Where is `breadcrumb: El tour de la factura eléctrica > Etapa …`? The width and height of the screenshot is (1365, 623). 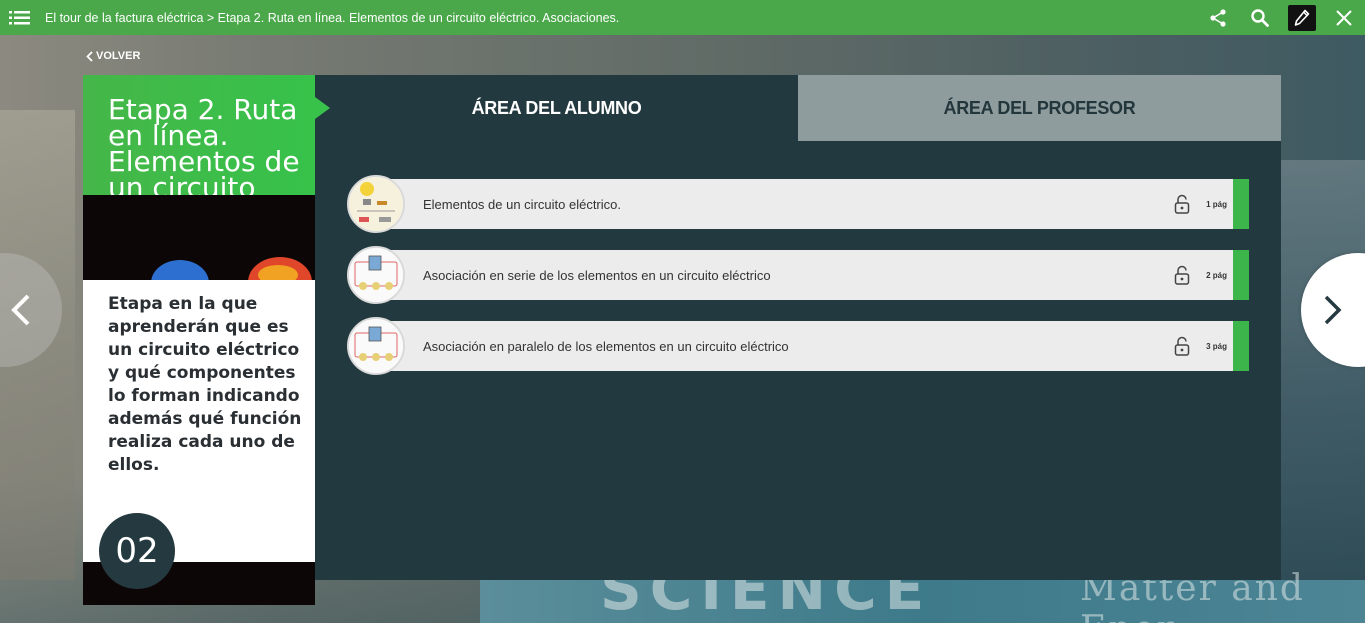 breadcrumb: El tour de la factura eléctrica > Etapa … is located at coordinates (332, 17).